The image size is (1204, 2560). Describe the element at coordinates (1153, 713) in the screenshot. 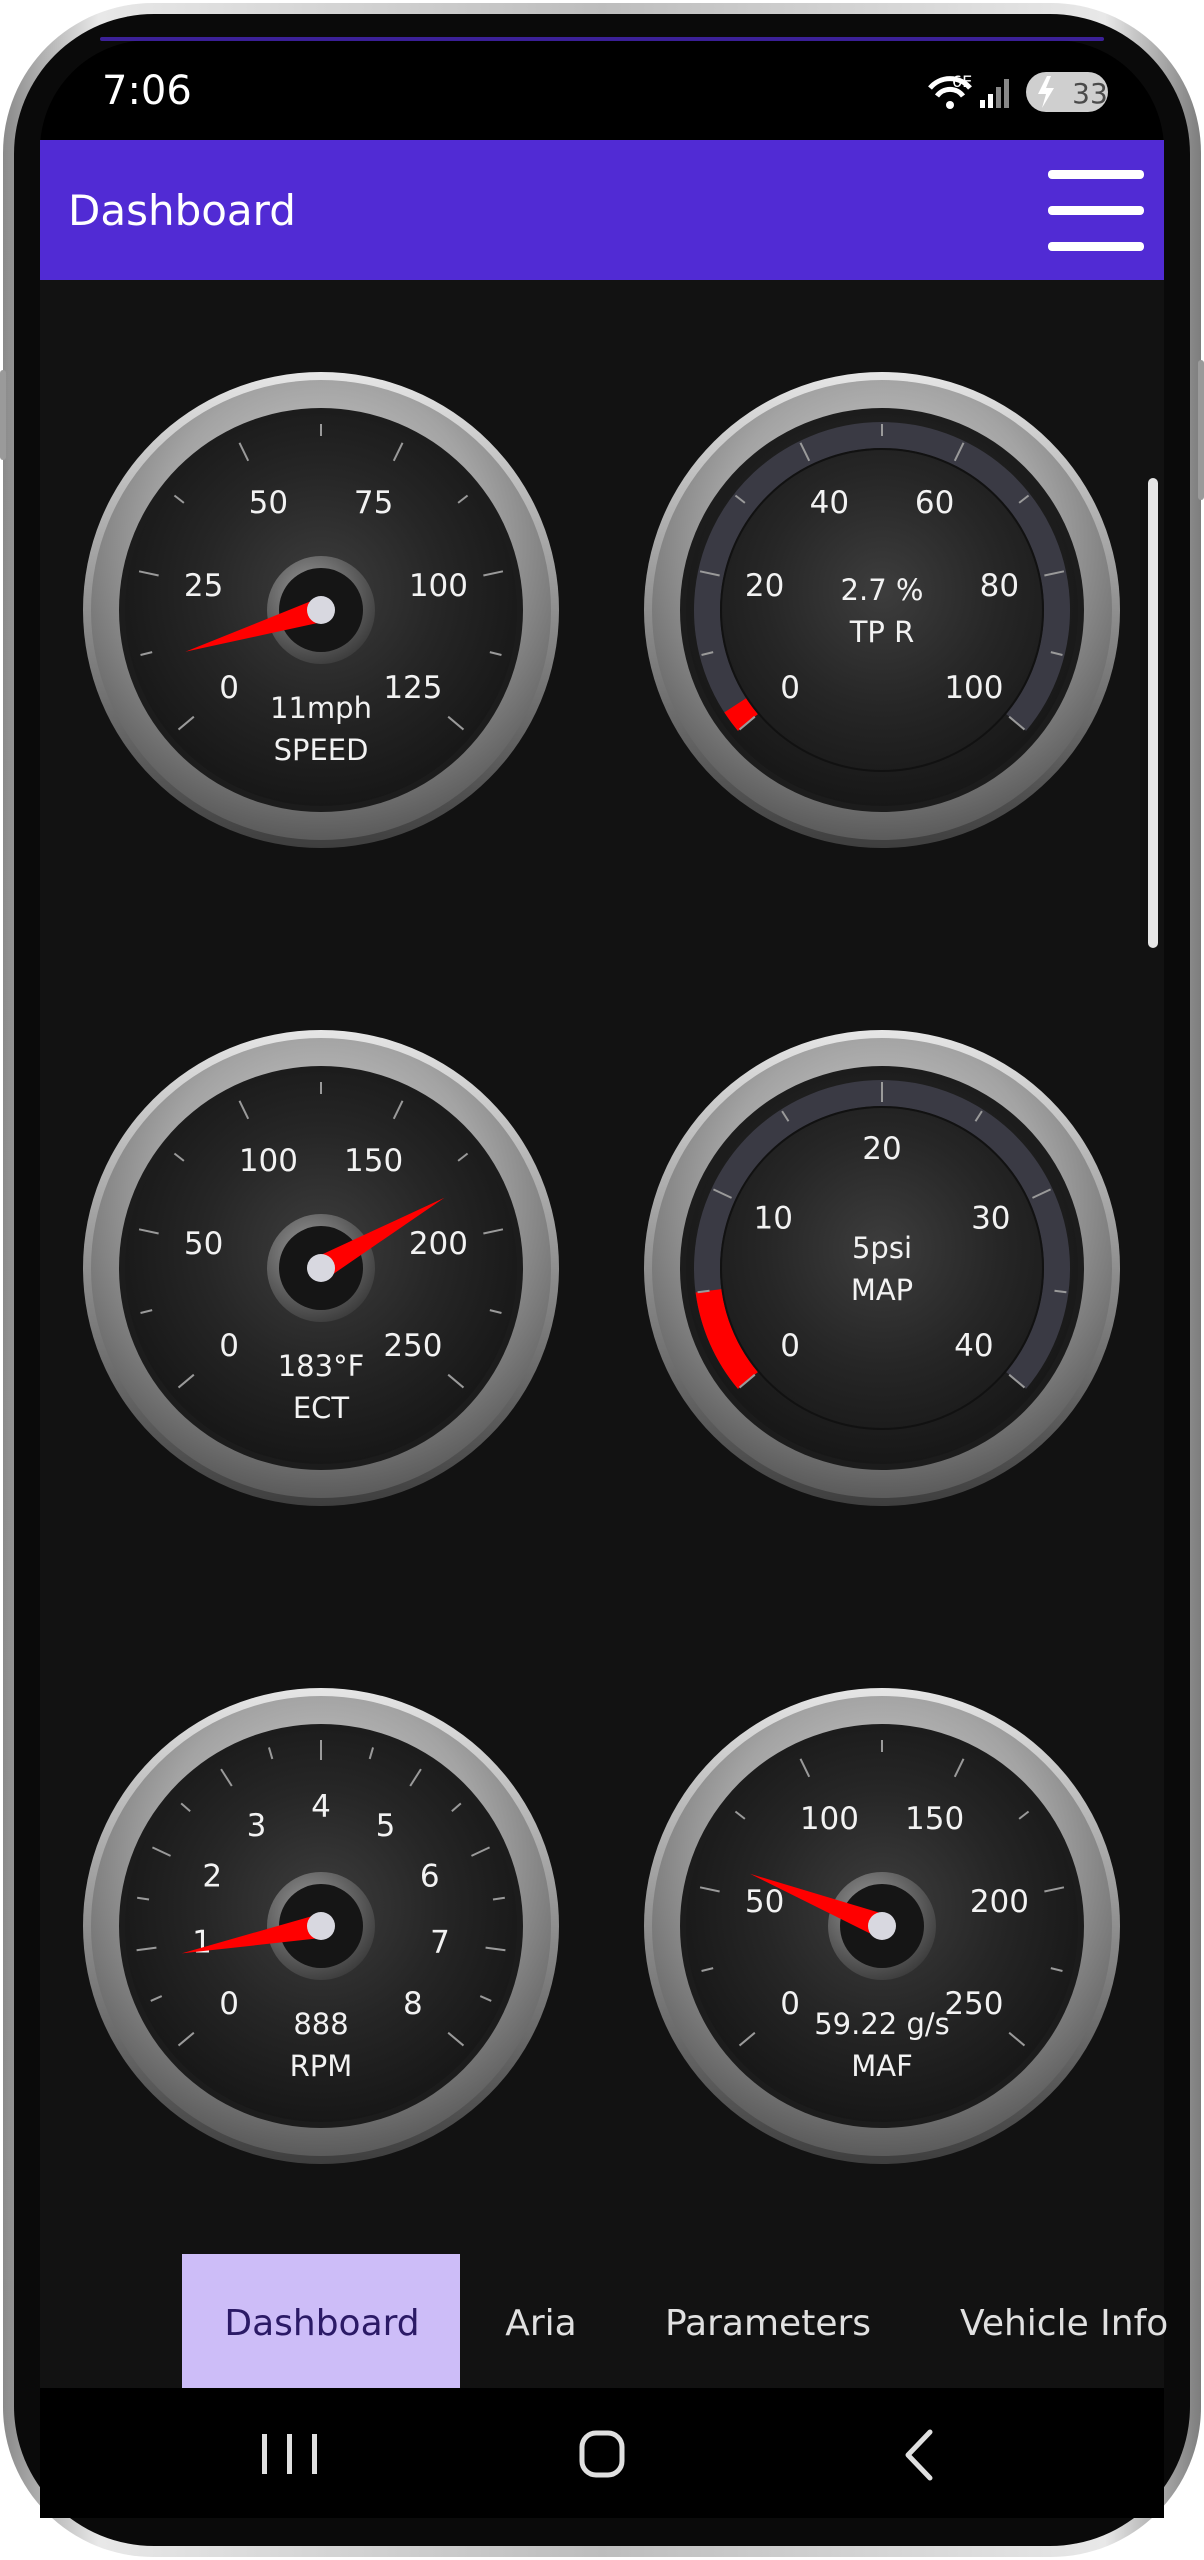

I see `scrollbar` at that location.